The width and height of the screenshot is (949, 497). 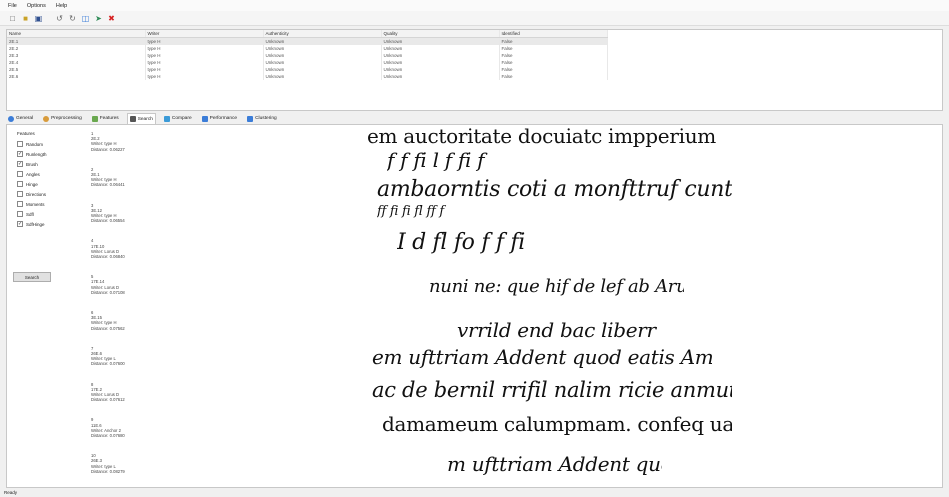 What do you see at coordinates (204, 118) in the screenshot?
I see `chart-icon` at bounding box center [204, 118].